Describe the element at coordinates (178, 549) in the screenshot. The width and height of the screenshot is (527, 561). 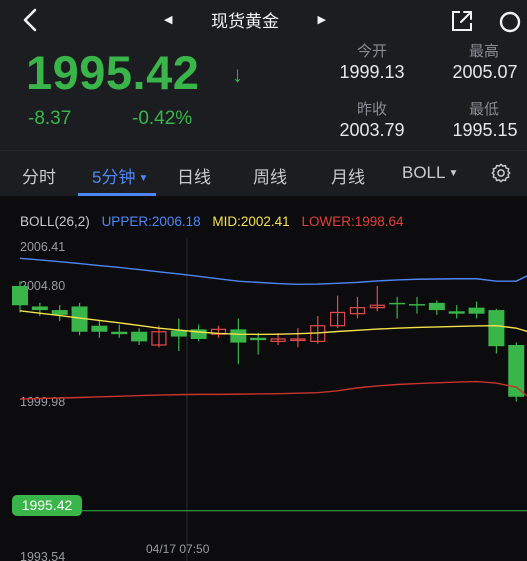
I see `x-time-label: 04/17 07:50` at that location.